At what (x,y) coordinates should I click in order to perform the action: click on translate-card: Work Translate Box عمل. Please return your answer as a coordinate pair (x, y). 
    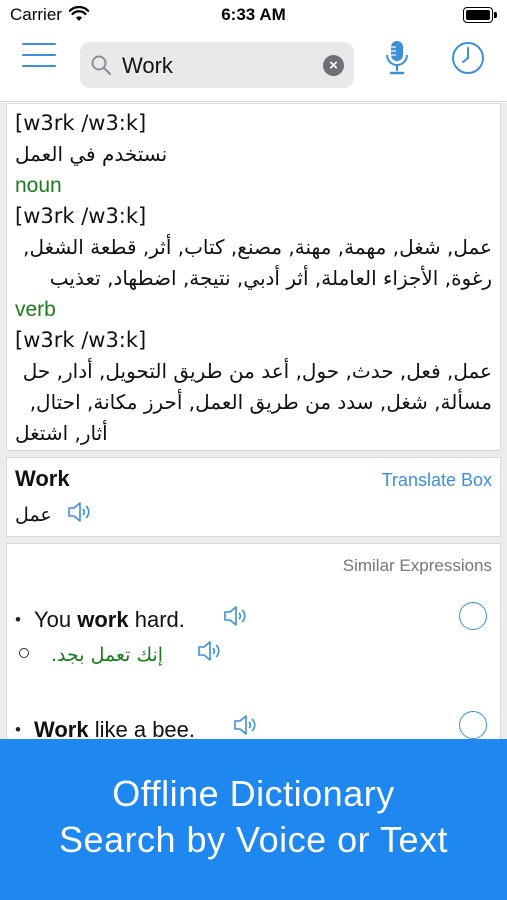
    Looking at the image, I should click on (253, 497).